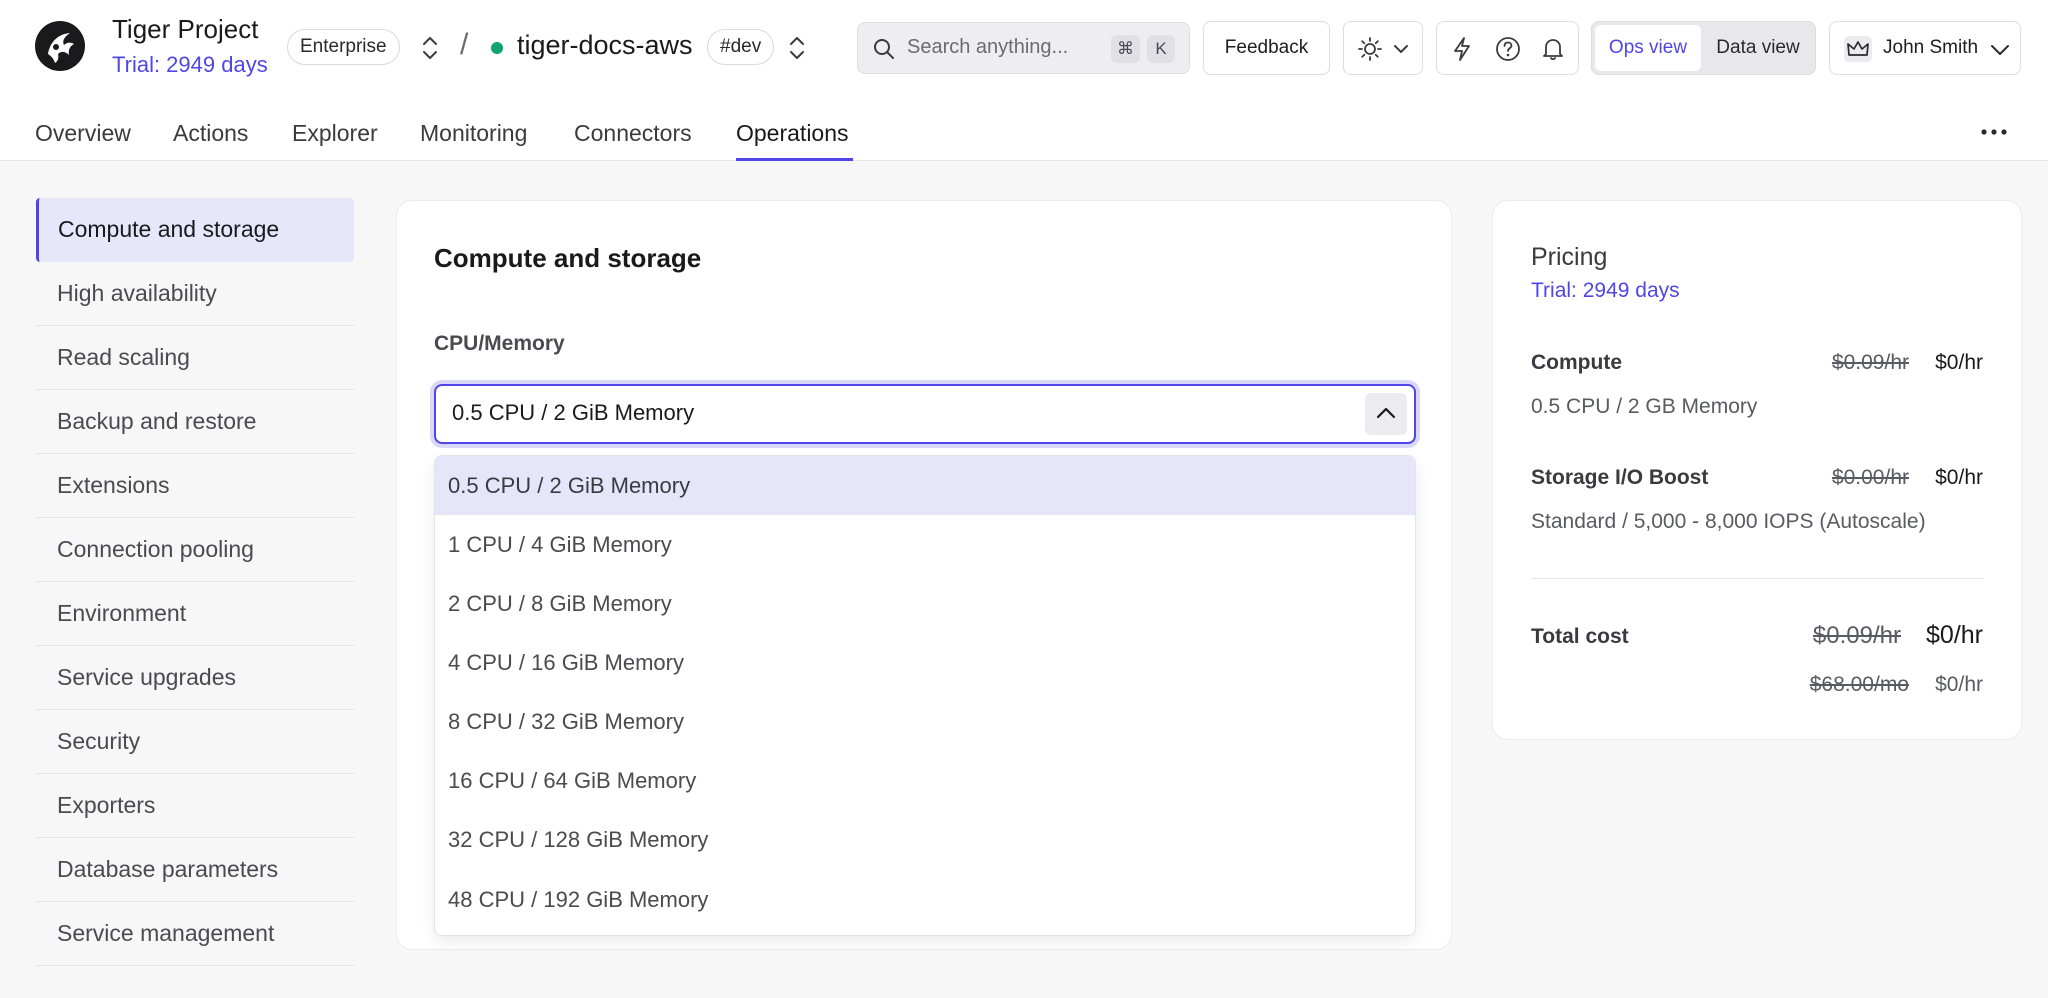 The width and height of the screenshot is (2048, 998). What do you see at coordinates (925, 544) in the screenshot?
I see `option-item: 1 CPU / 4 GiB Memory` at bounding box center [925, 544].